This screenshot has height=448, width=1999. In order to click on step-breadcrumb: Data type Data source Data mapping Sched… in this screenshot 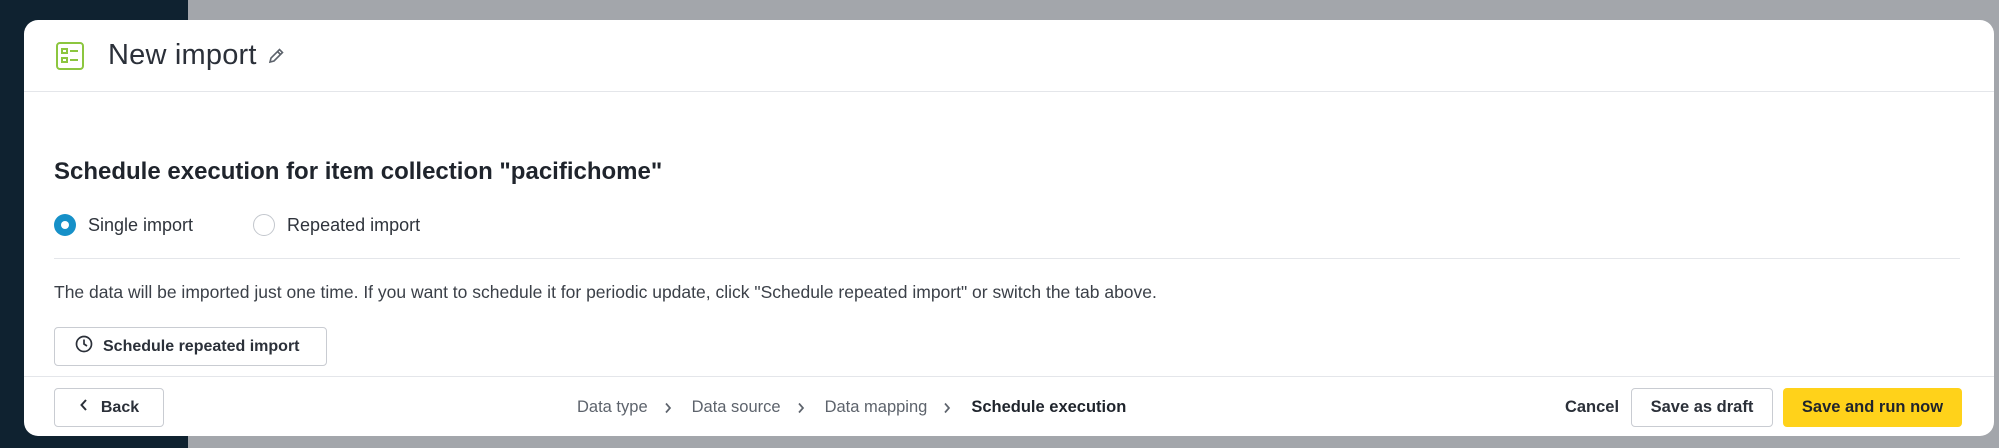, I will do `click(851, 407)`.